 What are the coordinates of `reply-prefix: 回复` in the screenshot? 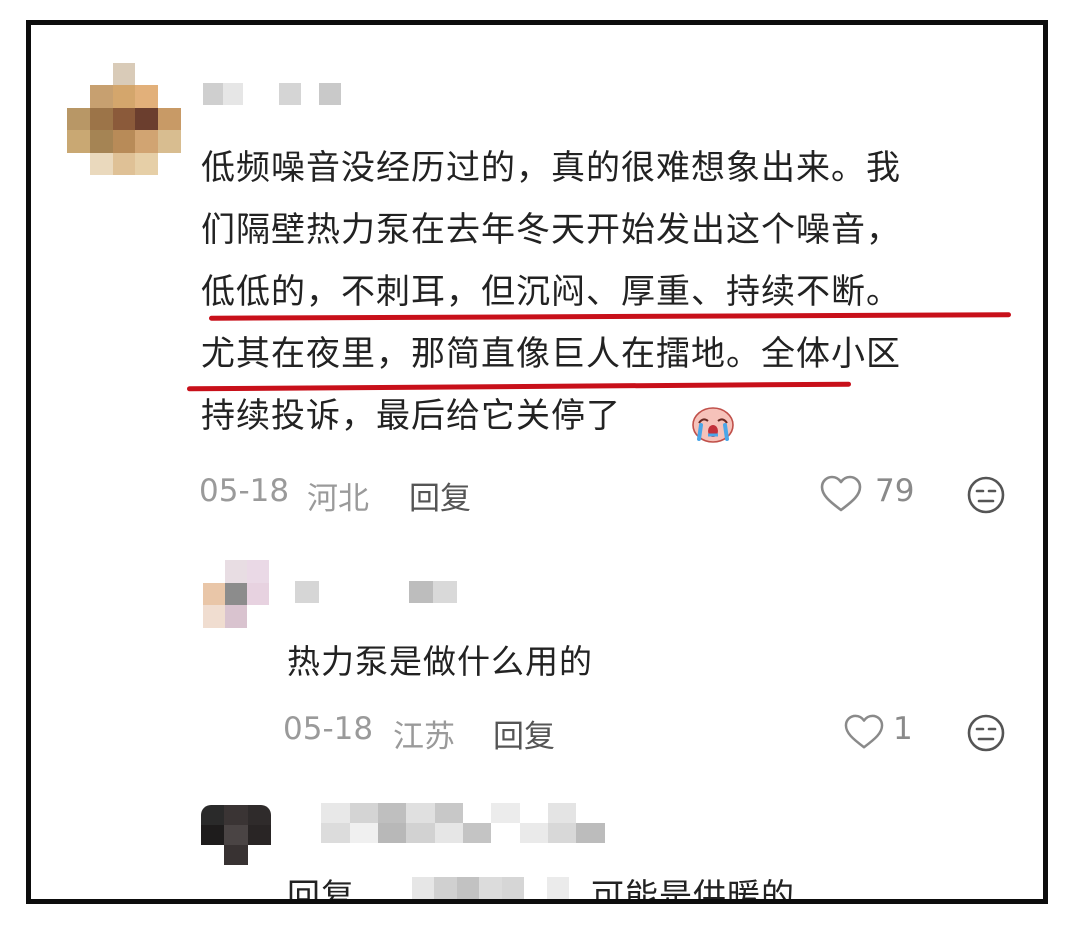 It's located at (321, 890).